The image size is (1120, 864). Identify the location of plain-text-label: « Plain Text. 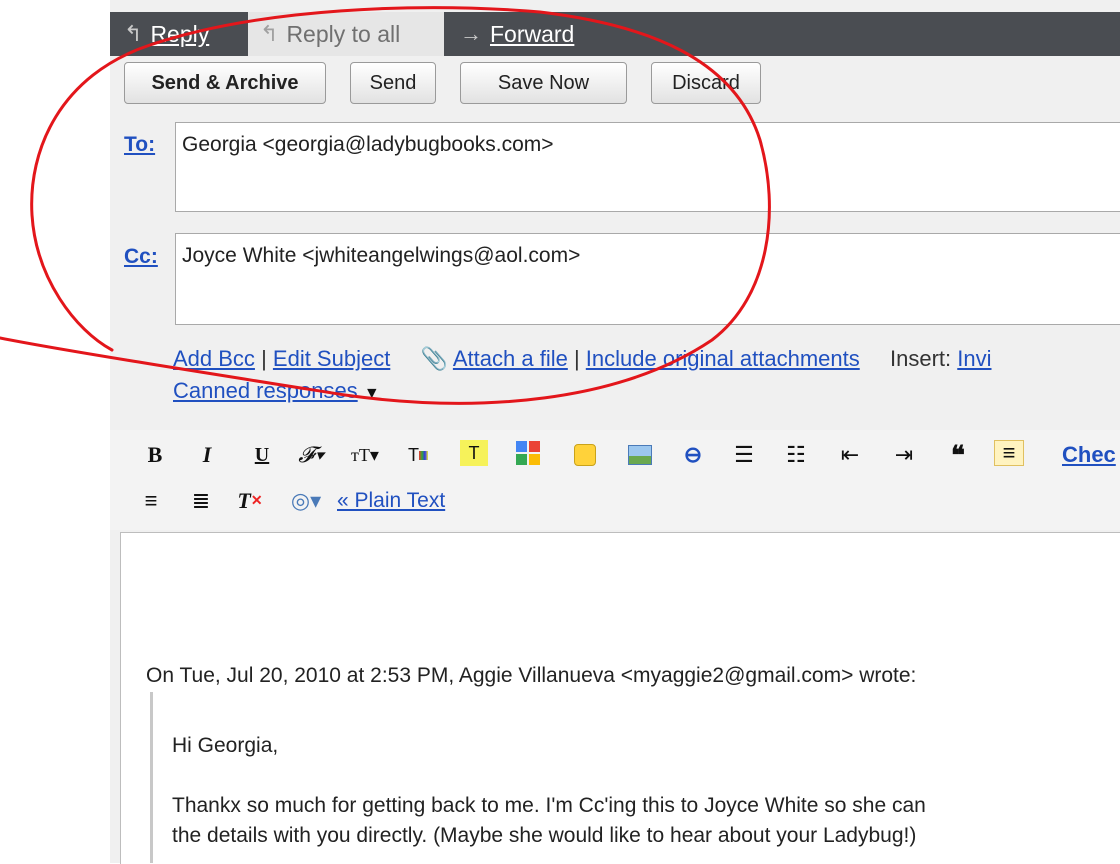
(391, 500).